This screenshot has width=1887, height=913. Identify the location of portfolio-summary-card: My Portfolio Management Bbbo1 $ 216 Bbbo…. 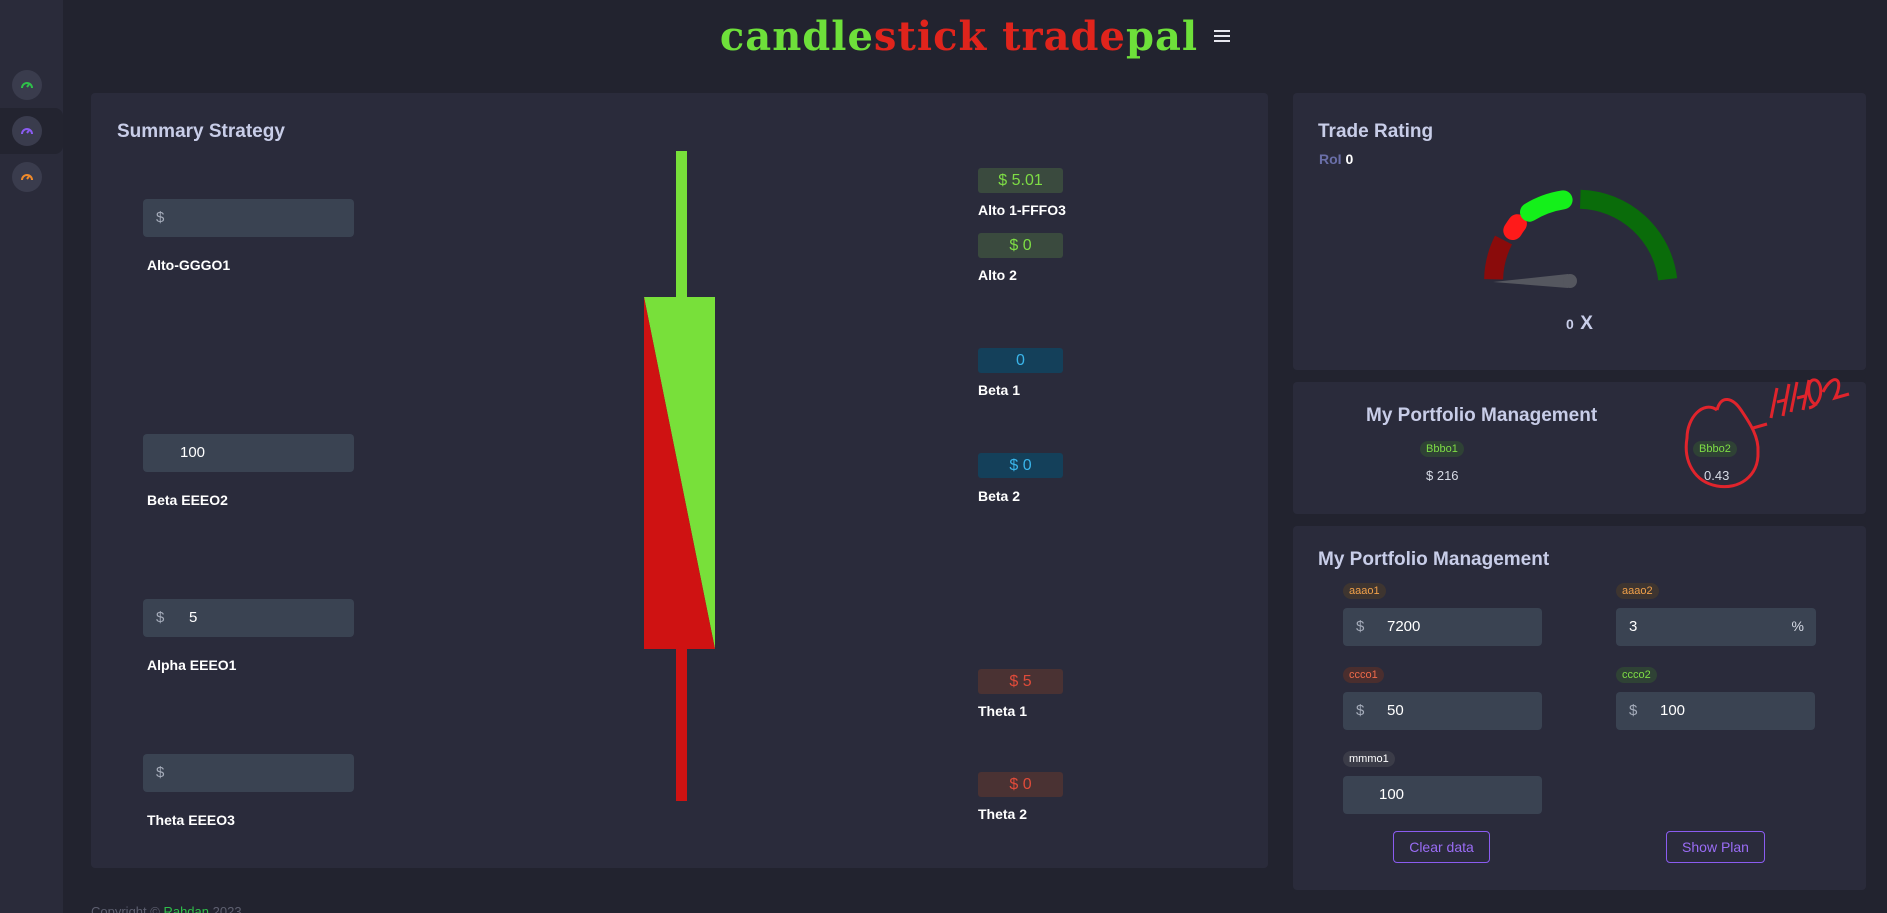
(1579, 446).